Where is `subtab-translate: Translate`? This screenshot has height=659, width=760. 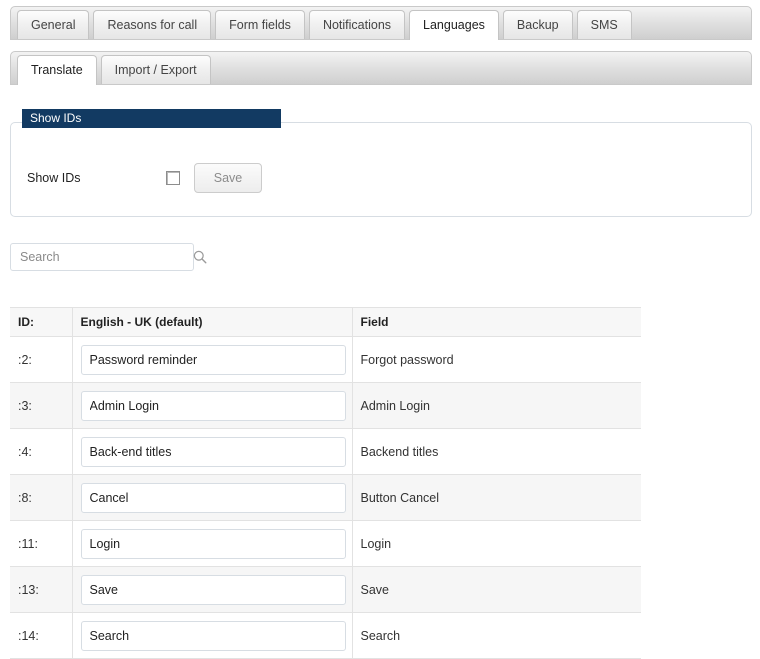
subtab-translate: Translate is located at coordinates (57, 70).